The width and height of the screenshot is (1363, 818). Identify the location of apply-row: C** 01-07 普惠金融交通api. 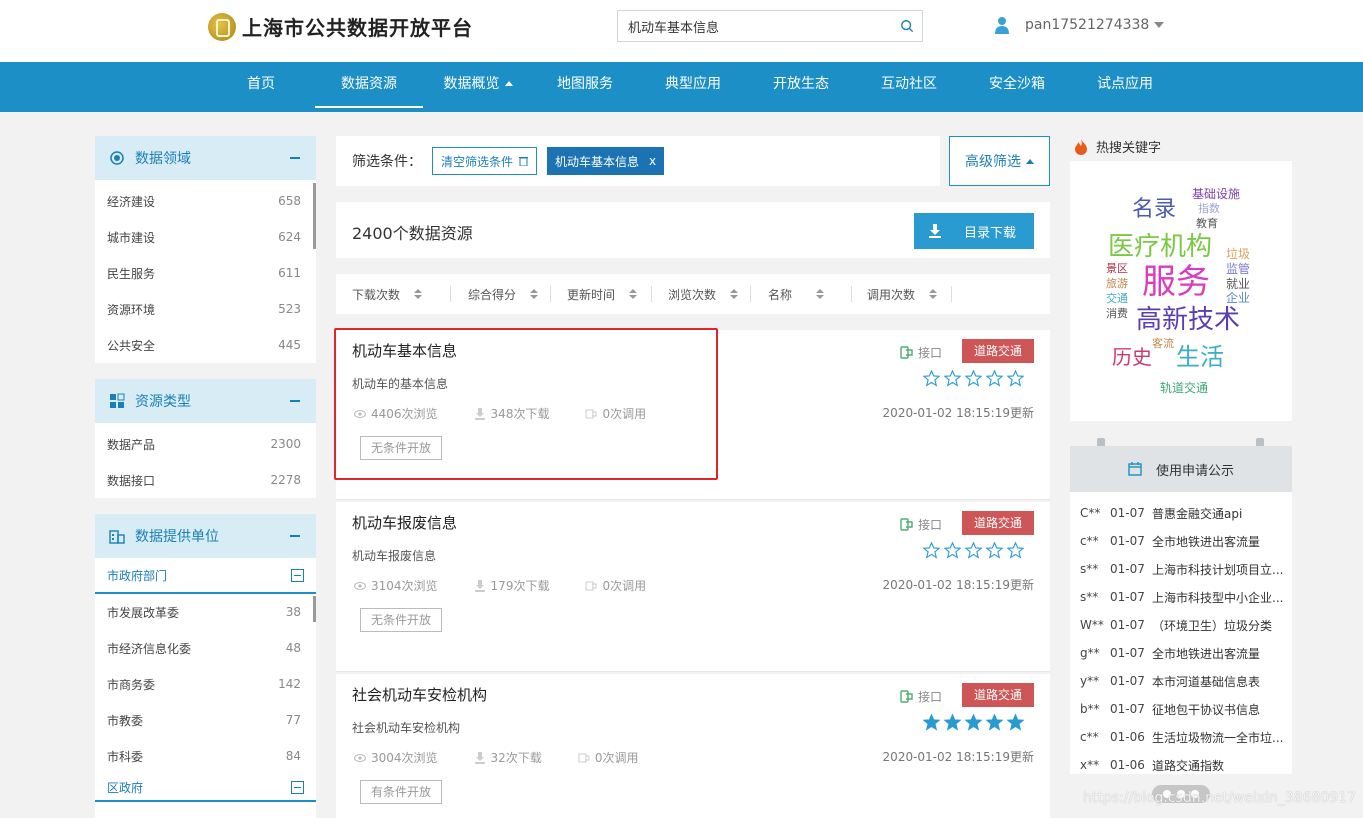
(1181, 513).